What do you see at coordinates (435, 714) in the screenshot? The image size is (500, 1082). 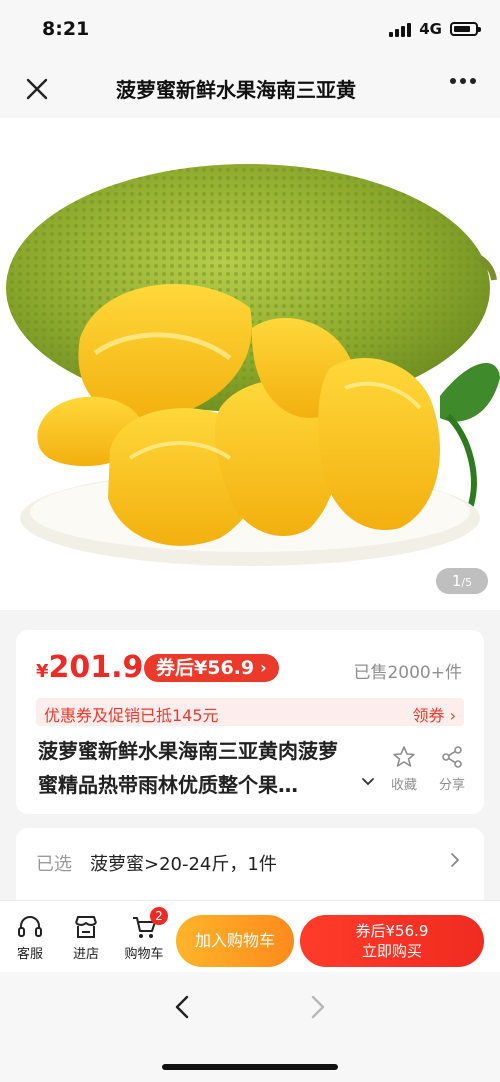 I see `get-coupon-link: 领券 ›` at bounding box center [435, 714].